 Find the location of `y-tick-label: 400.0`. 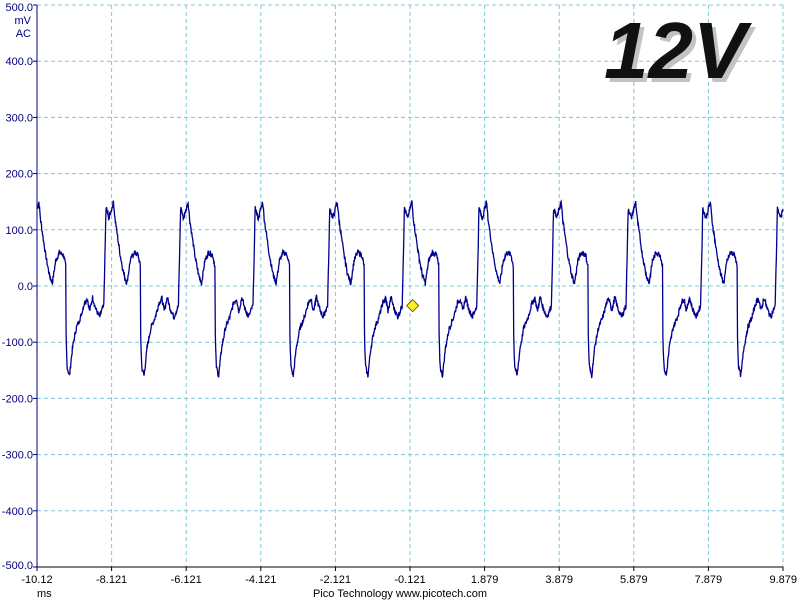

y-tick-label: 400.0 is located at coordinates (19, 62).